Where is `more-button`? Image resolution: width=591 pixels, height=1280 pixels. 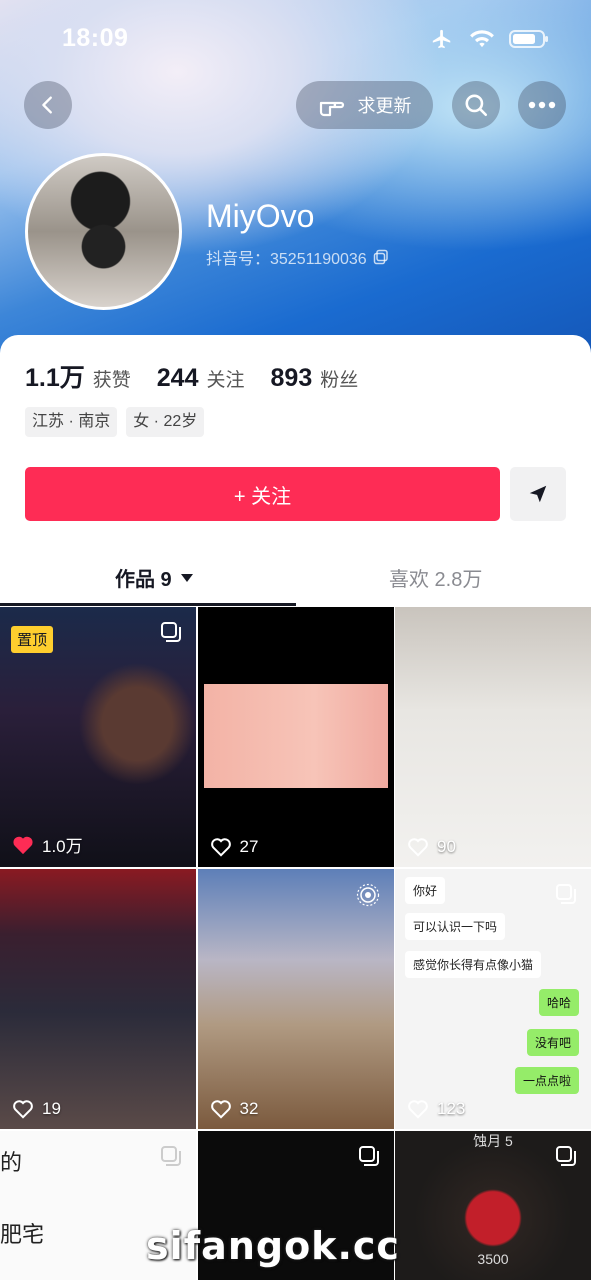
more-button is located at coordinates (542, 105).